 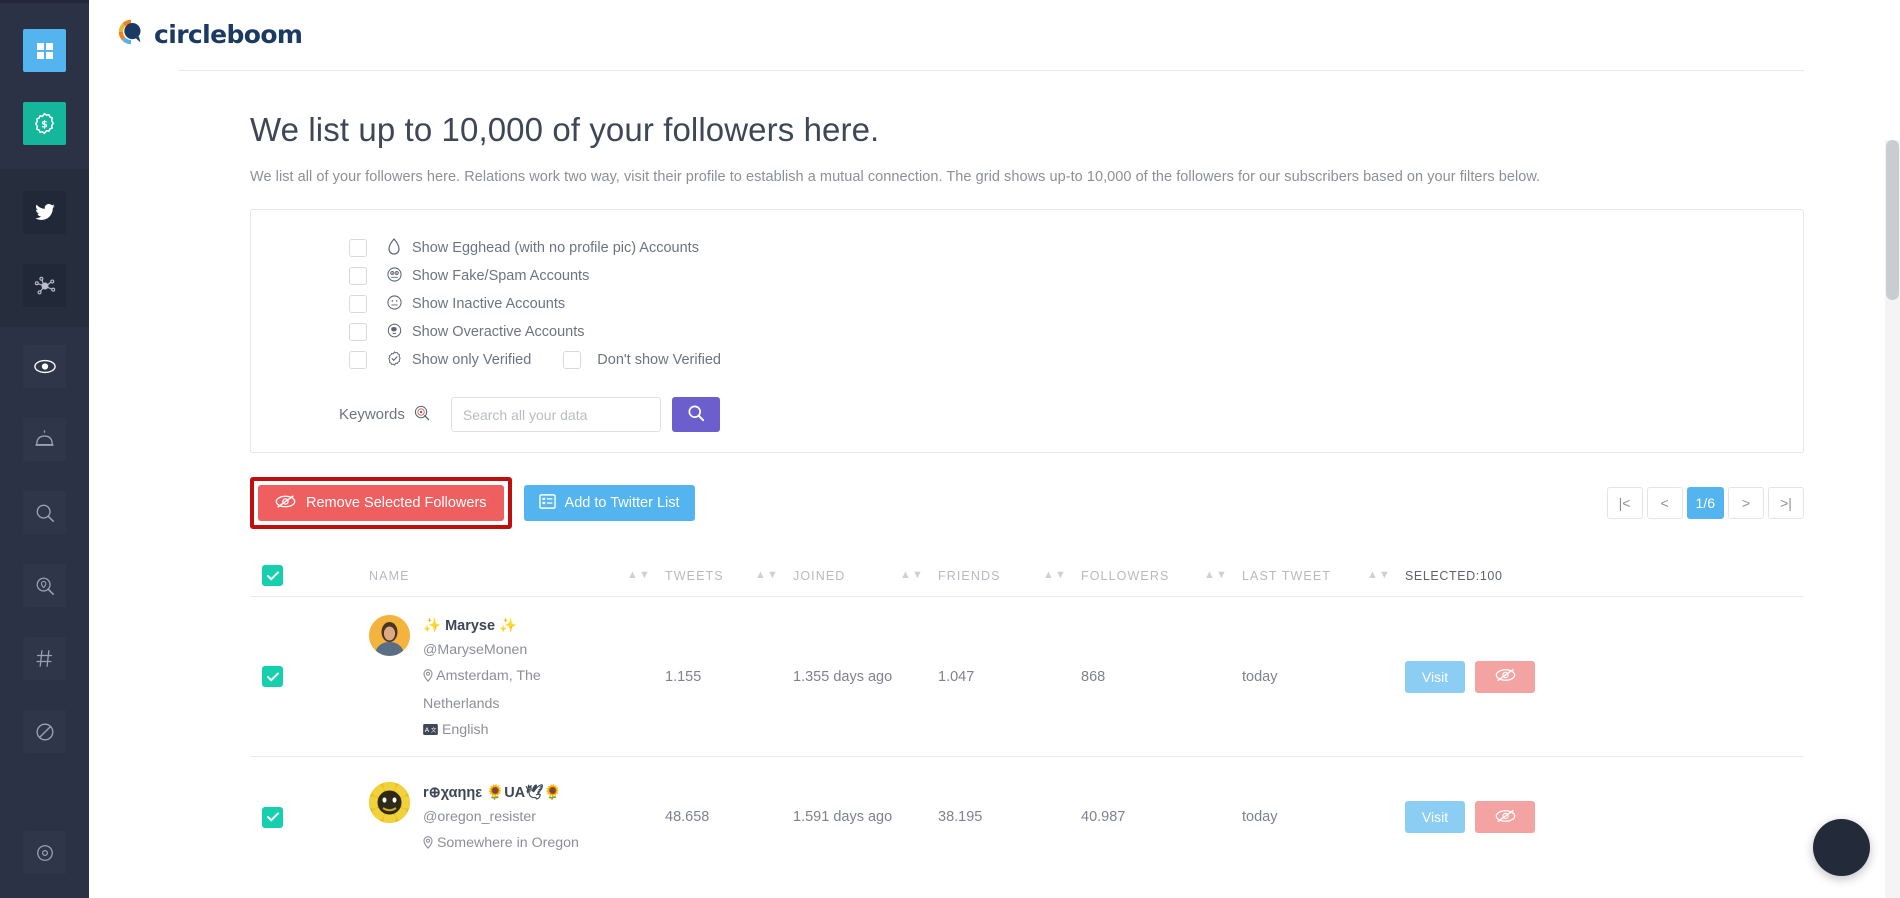 What do you see at coordinates (1892, 519) in the screenshot?
I see `vertical-scrollbar` at bounding box center [1892, 519].